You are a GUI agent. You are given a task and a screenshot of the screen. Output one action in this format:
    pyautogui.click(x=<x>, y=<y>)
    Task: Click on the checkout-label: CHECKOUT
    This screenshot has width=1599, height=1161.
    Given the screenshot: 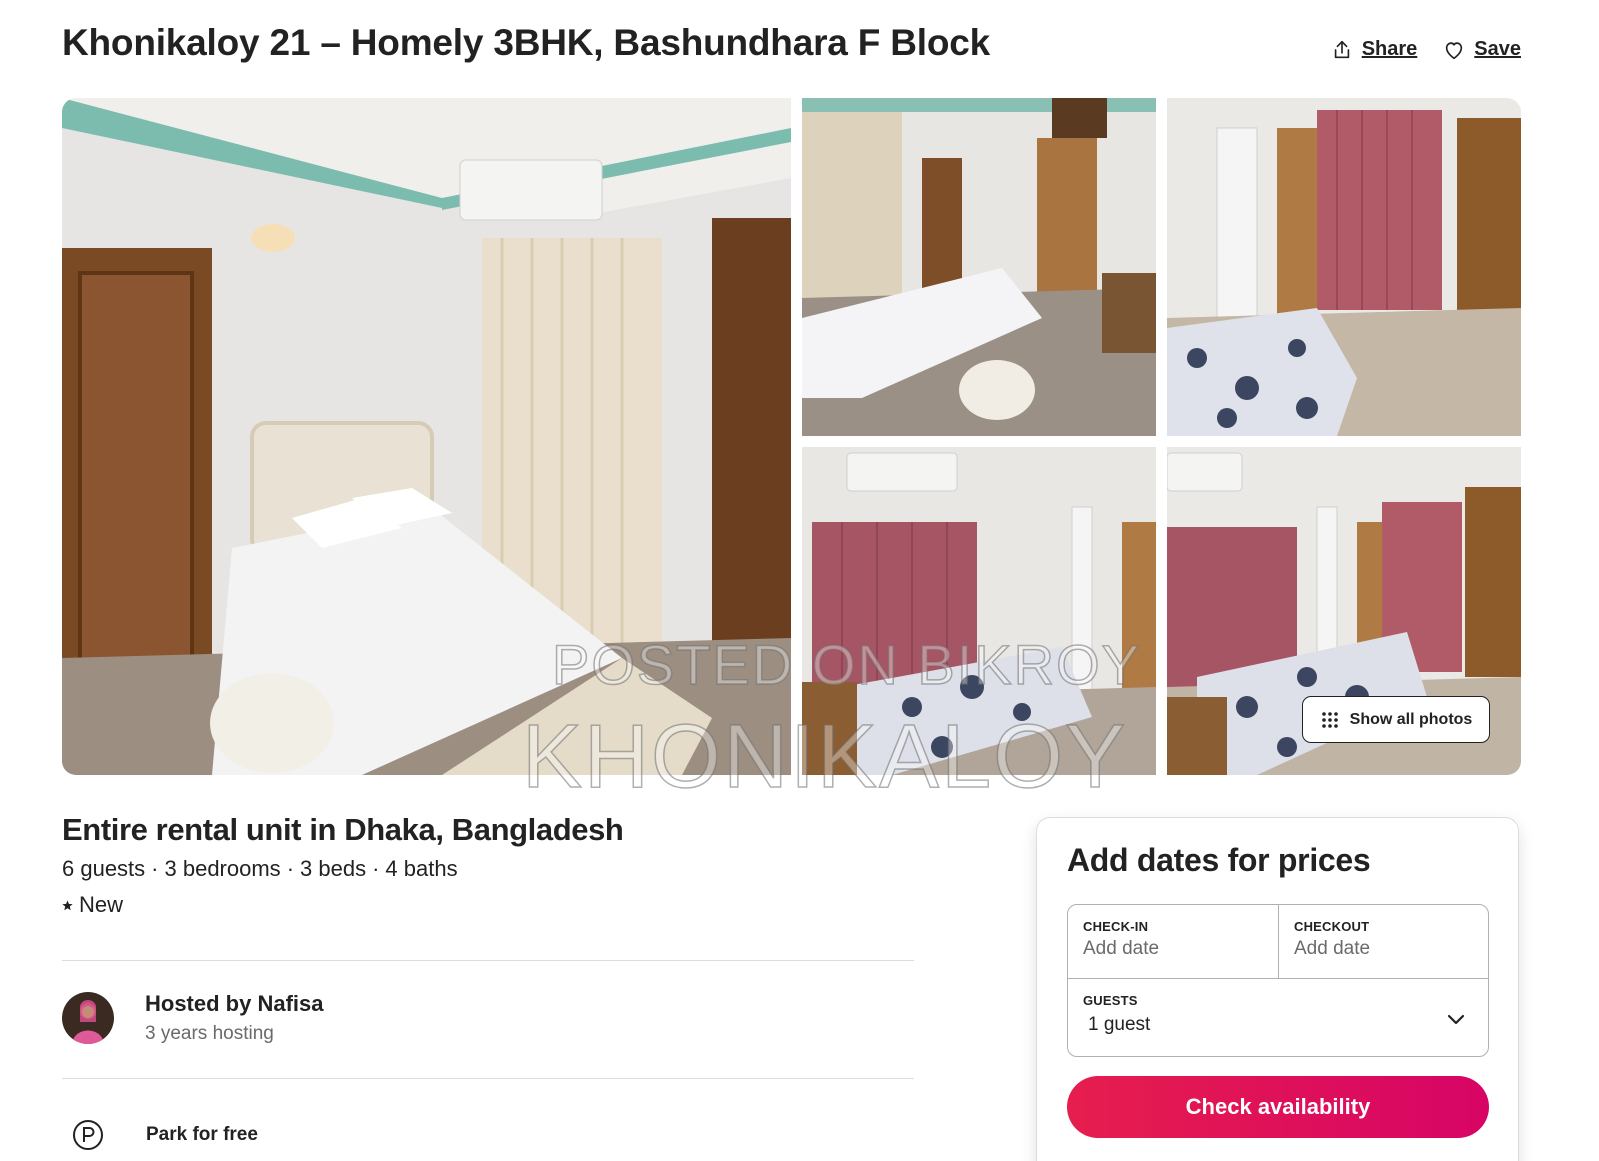 What is the action you would take?
    pyautogui.click(x=1332, y=926)
    